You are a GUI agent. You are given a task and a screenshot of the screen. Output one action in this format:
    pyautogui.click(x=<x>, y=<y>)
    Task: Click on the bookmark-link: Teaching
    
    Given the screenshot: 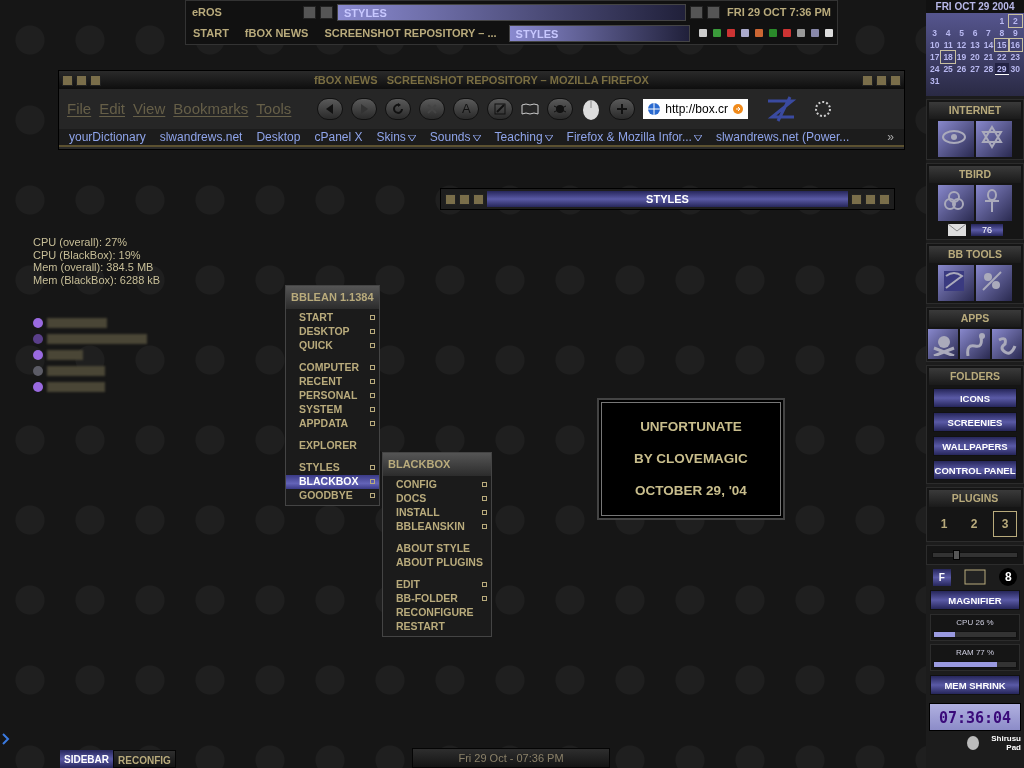 What is the action you would take?
    pyautogui.click(x=523, y=137)
    